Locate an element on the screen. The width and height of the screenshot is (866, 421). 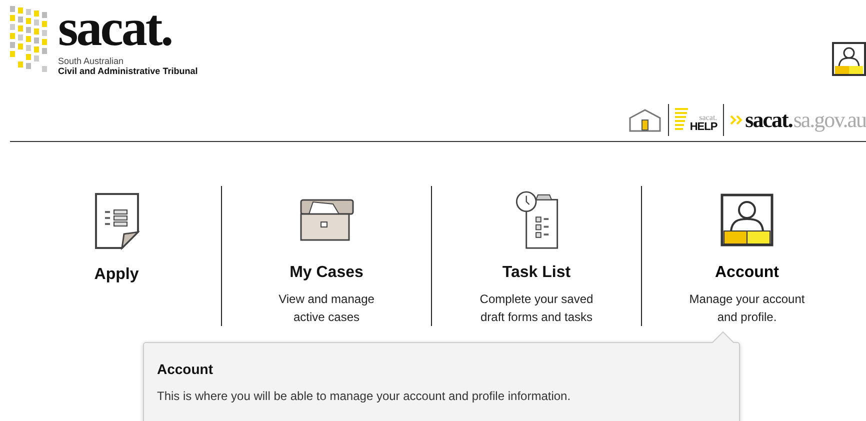
dashboard-tile: Account Manage your account and profile. is located at coordinates (747, 256).